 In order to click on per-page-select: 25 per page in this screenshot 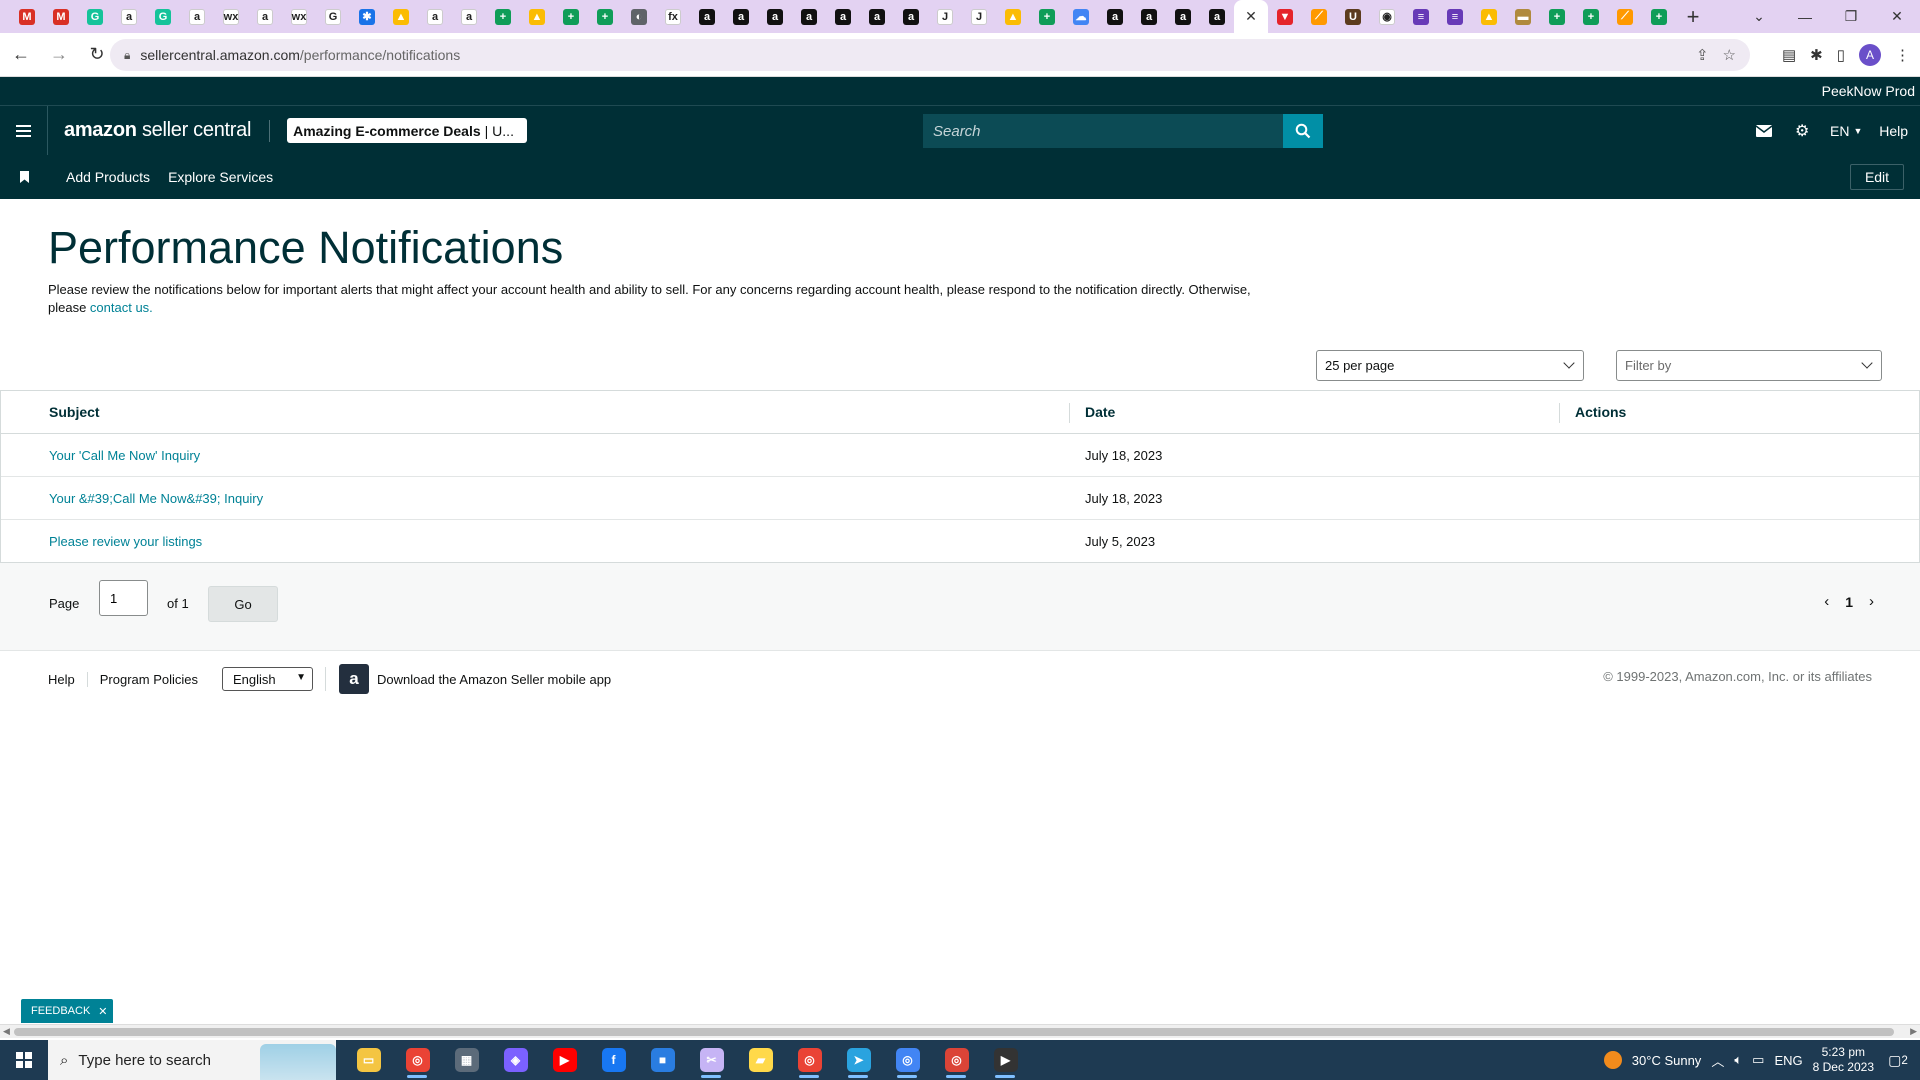, I will do `click(1450, 365)`.